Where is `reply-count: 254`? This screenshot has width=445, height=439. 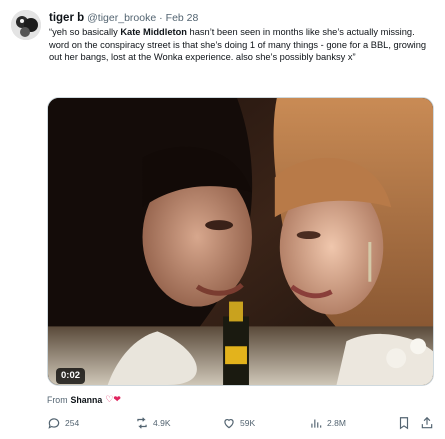 reply-count: 254 is located at coordinates (72, 423).